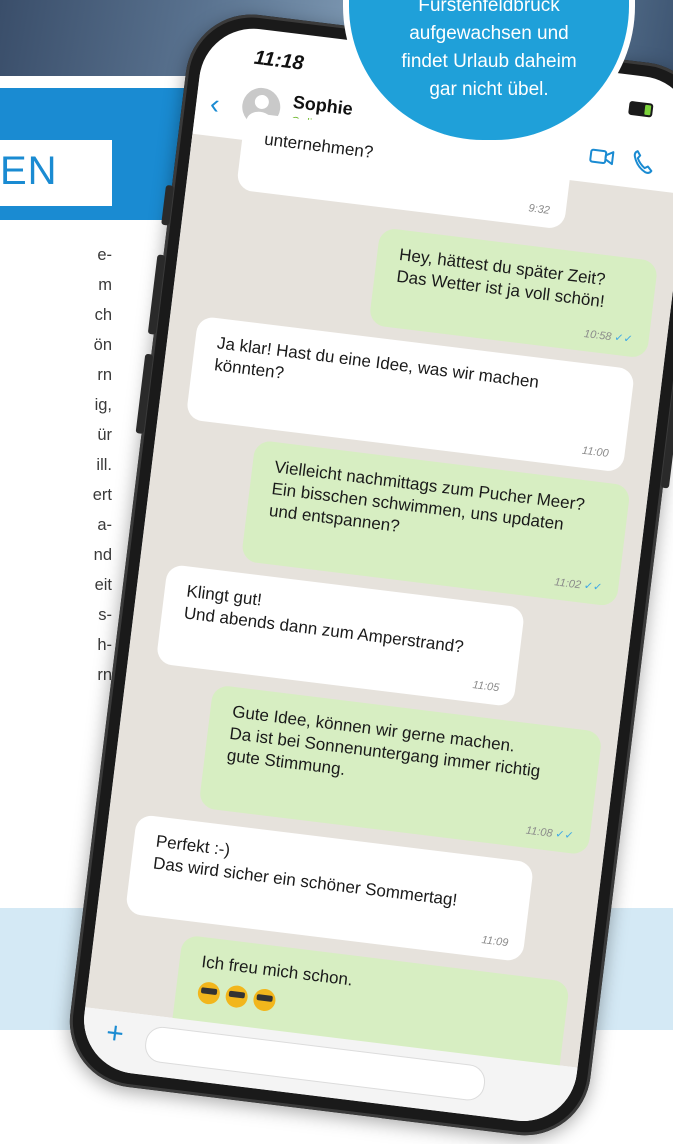  I want to click on article-line: ert, so click(102, 495).